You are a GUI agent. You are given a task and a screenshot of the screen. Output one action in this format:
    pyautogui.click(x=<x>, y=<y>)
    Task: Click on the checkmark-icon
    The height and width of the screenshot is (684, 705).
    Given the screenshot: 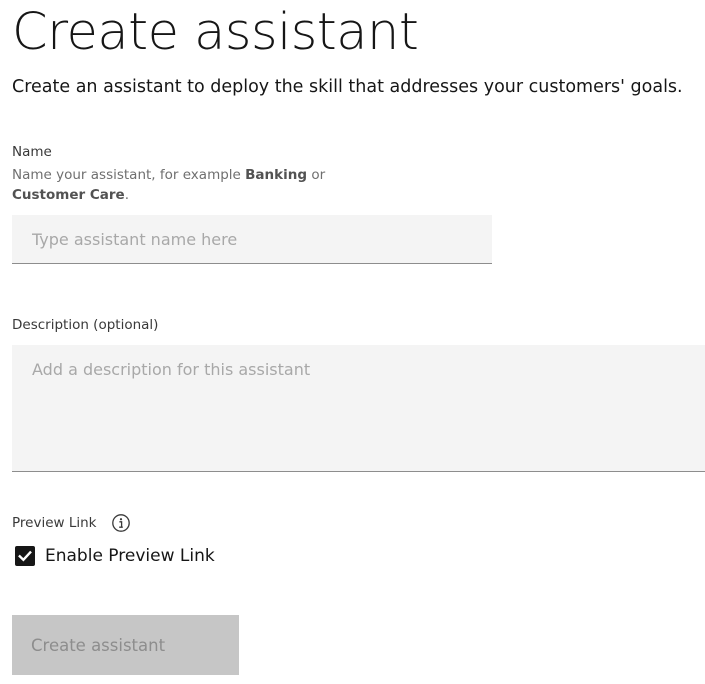 What is the action you would take?
    pyautogui.click(x=25, y=556)
    